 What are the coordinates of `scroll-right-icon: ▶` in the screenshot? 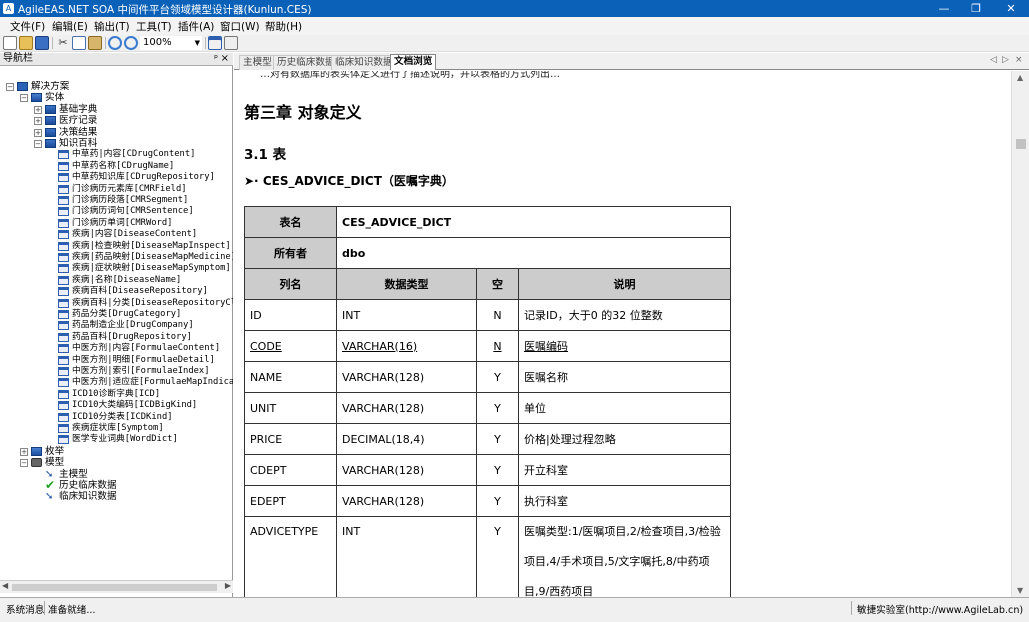 It's located at (228, 585).